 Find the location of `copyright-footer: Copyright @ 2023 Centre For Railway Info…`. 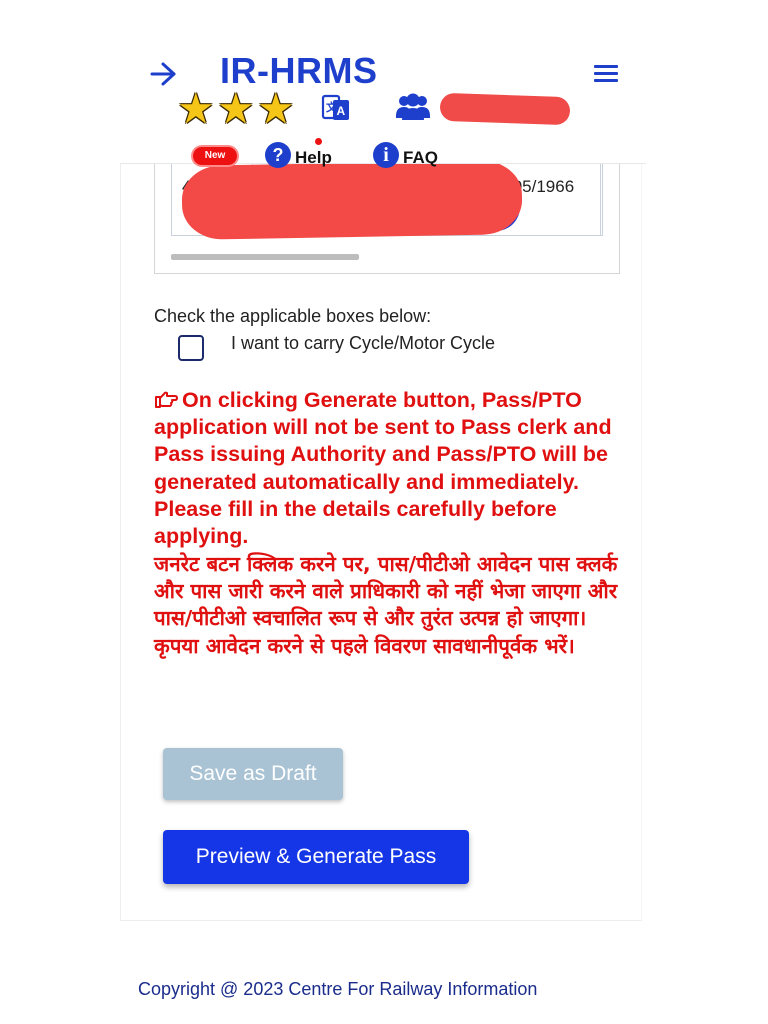

copyright-footer: Copyright @ 2023 Centre For Railway Info… is located at coordinates (338, 989).